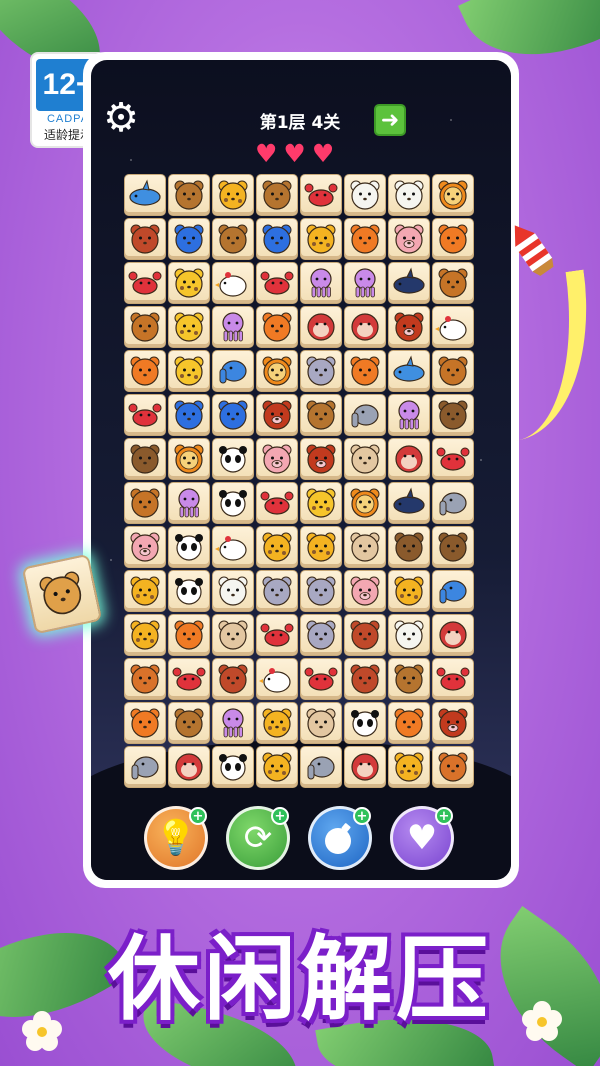 The height and width of the screenshot is (1066, 600). What do you see at coordinates (233, 371) in the screenshot?
I see `tile-rhino` at bounding box center [233, 371].